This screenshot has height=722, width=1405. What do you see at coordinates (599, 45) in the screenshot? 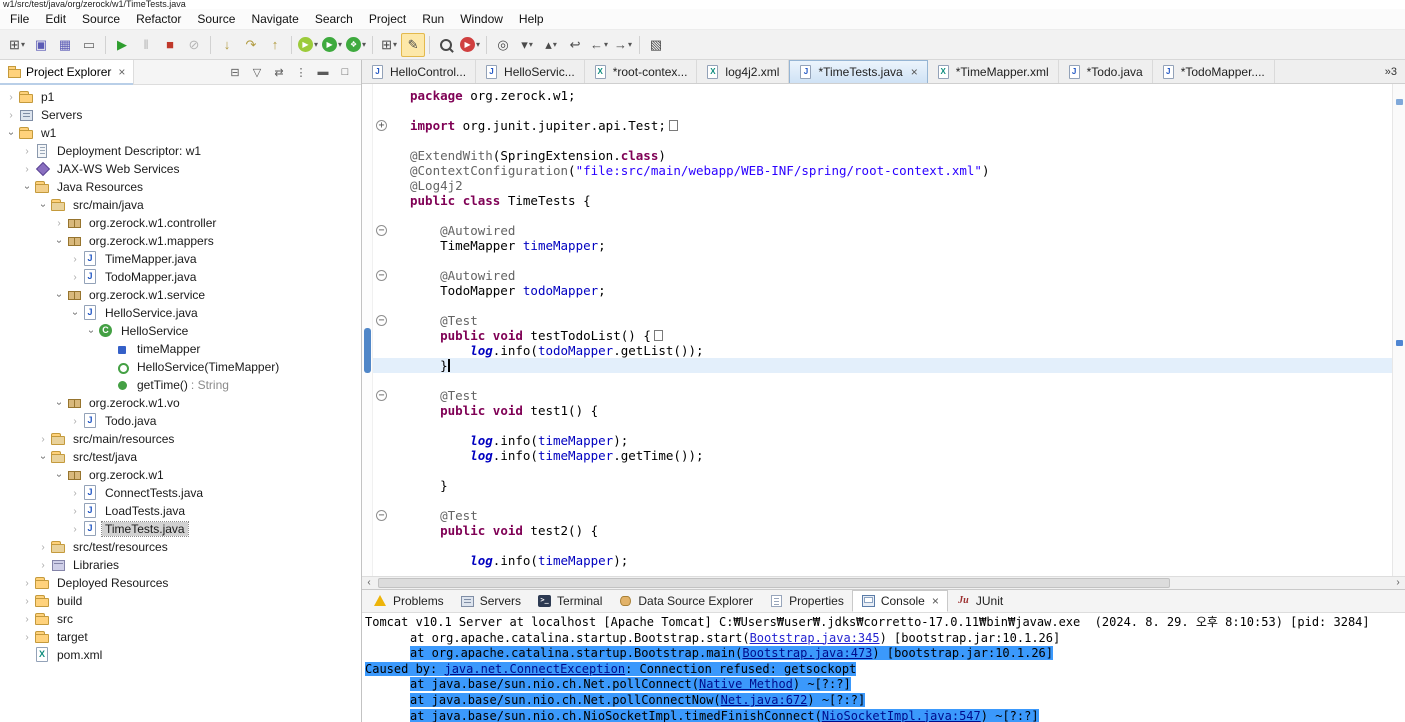
I see `back-button: ← ▾` at bounding box center [599, 45].